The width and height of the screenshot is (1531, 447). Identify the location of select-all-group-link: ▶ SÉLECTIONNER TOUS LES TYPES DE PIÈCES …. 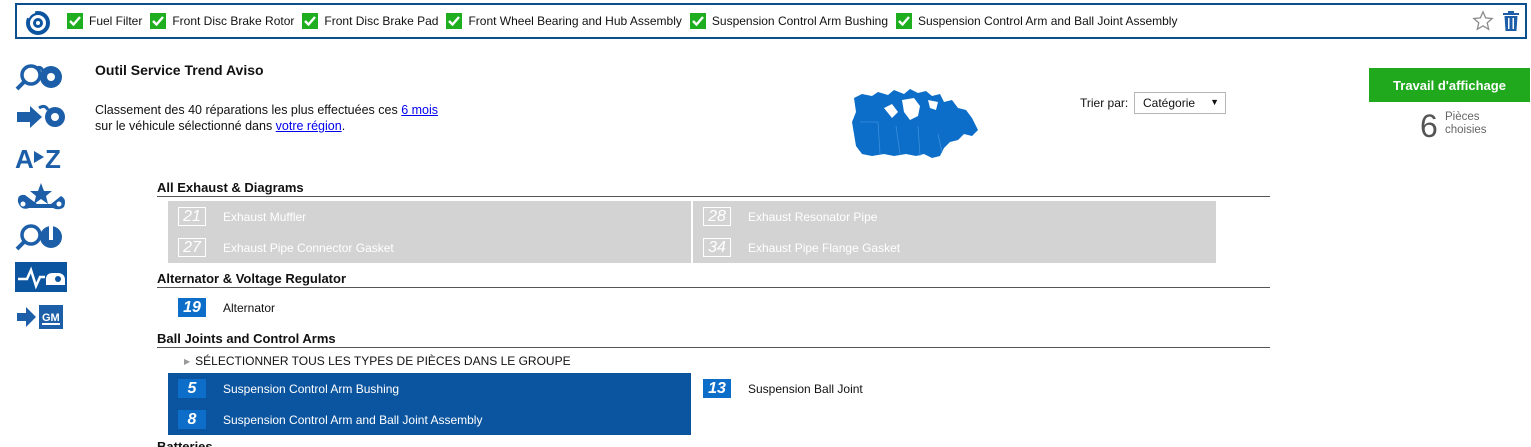
(377, 361).